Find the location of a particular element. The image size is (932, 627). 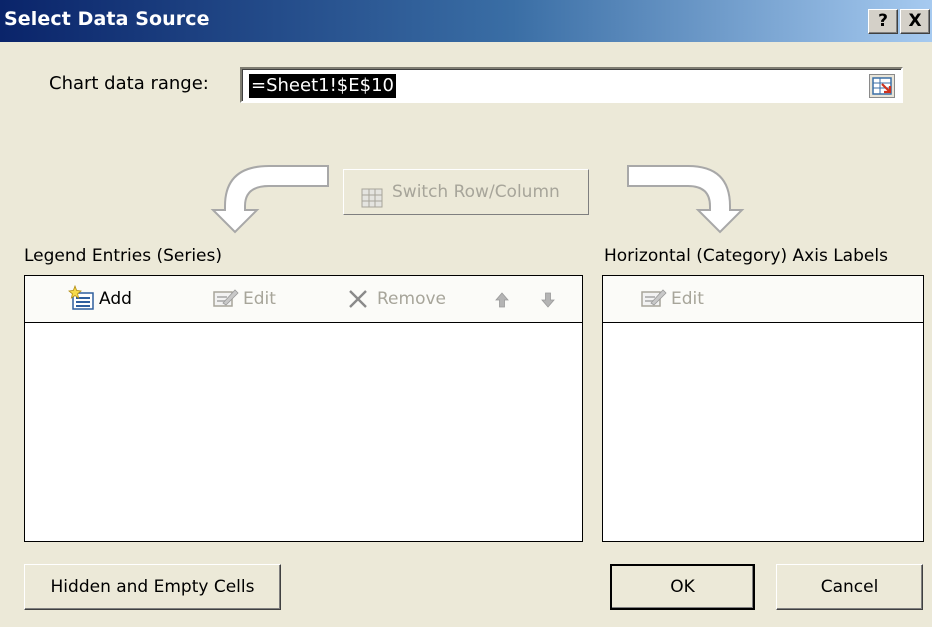

switch-row-column-icon is located at coordinates (372, 204).